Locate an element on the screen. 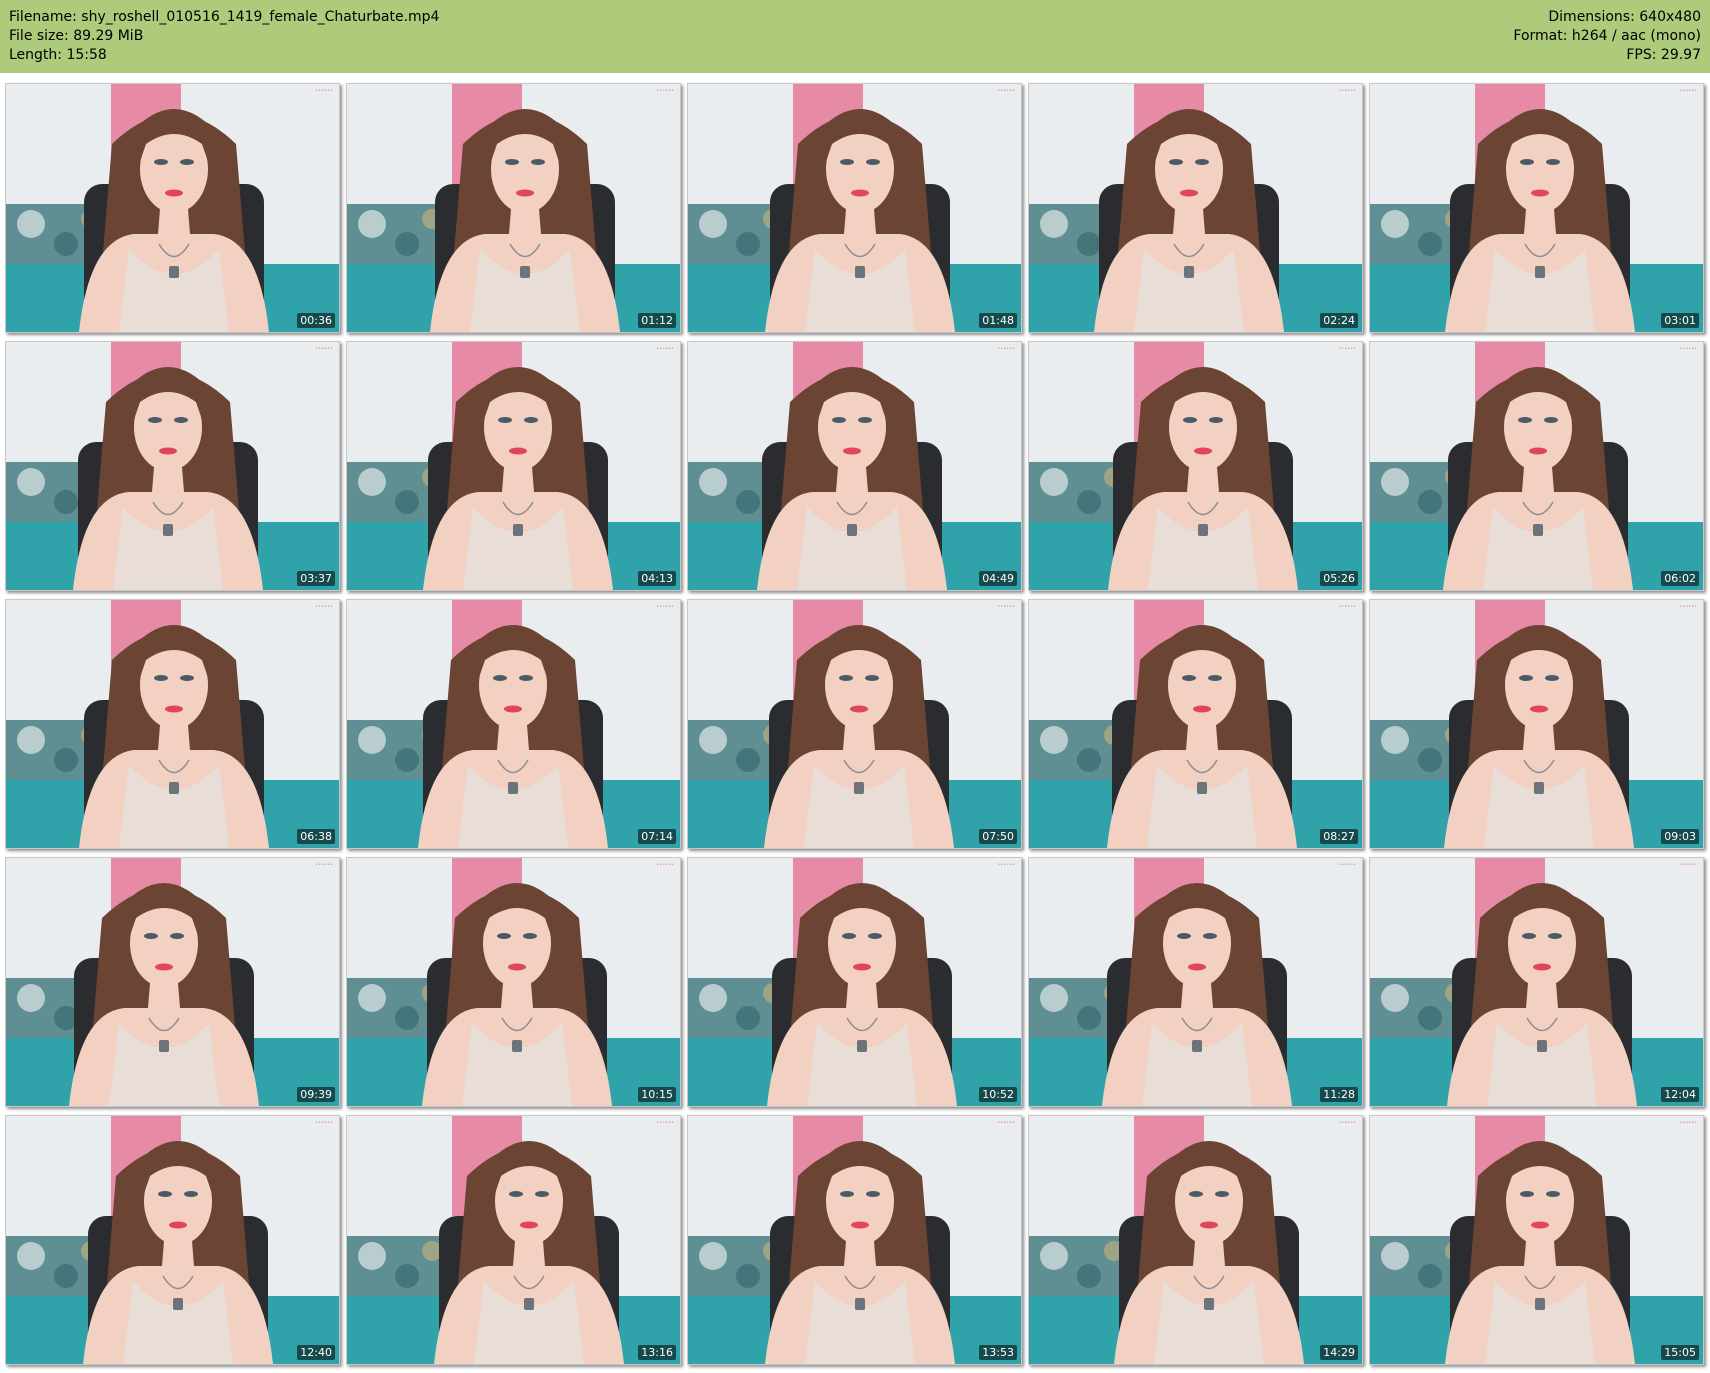 Image resolution: width=1710 pixels, height=1373 pixels. timestamp-label: 06:38 is located at coordinates (316, 836).